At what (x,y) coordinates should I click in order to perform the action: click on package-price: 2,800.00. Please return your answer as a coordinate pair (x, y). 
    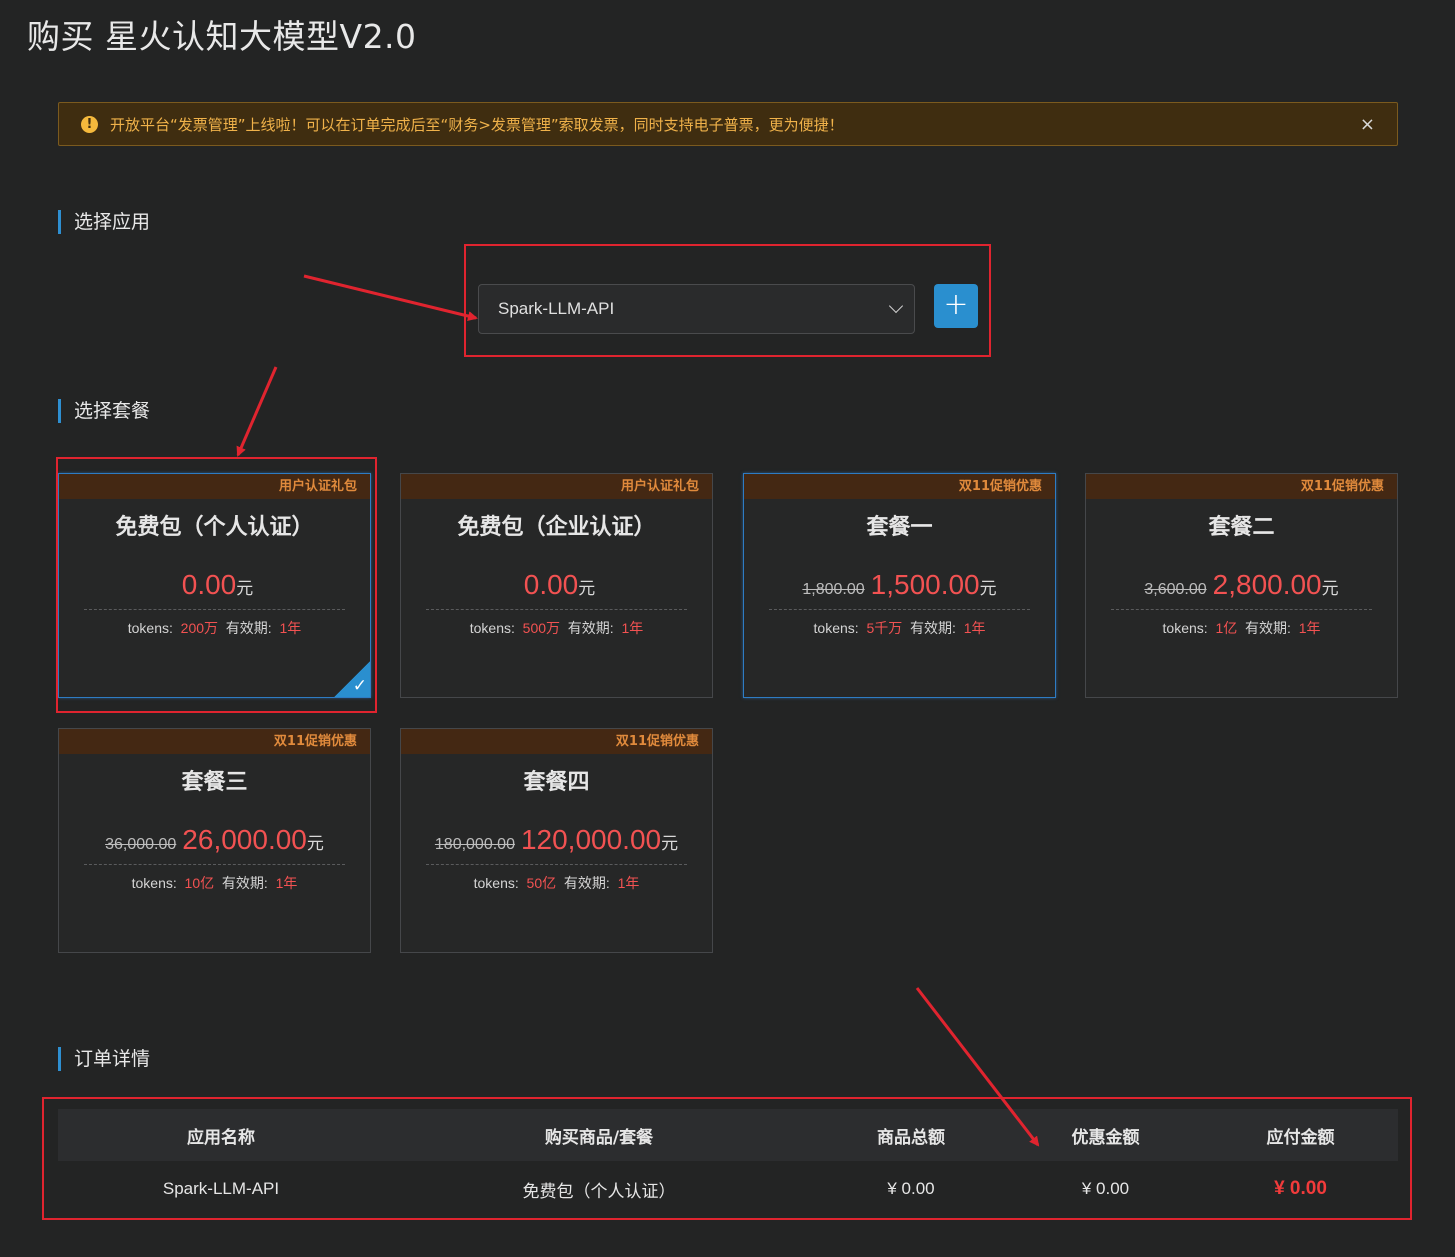
    Looking at the image, I should click on (1267, 584).